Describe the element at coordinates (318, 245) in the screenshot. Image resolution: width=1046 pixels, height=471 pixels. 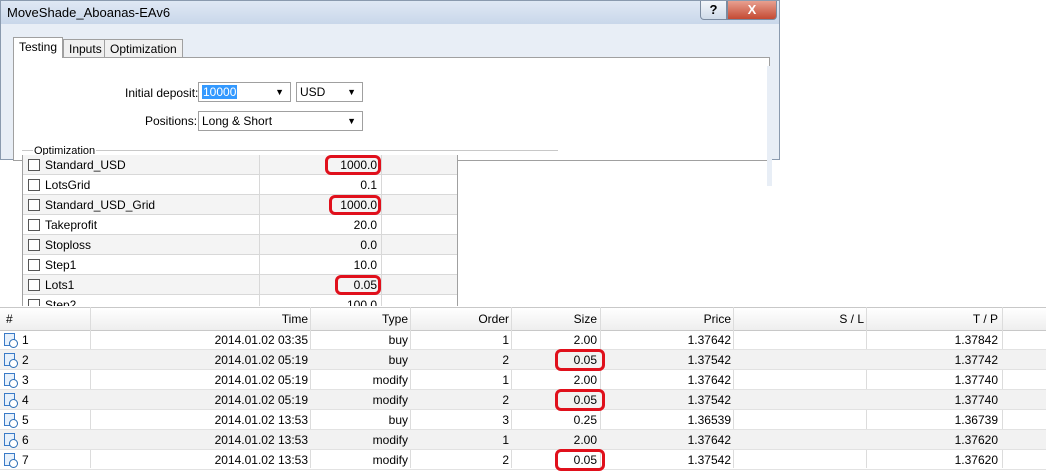
I see `param-value: 0.0` at that location.